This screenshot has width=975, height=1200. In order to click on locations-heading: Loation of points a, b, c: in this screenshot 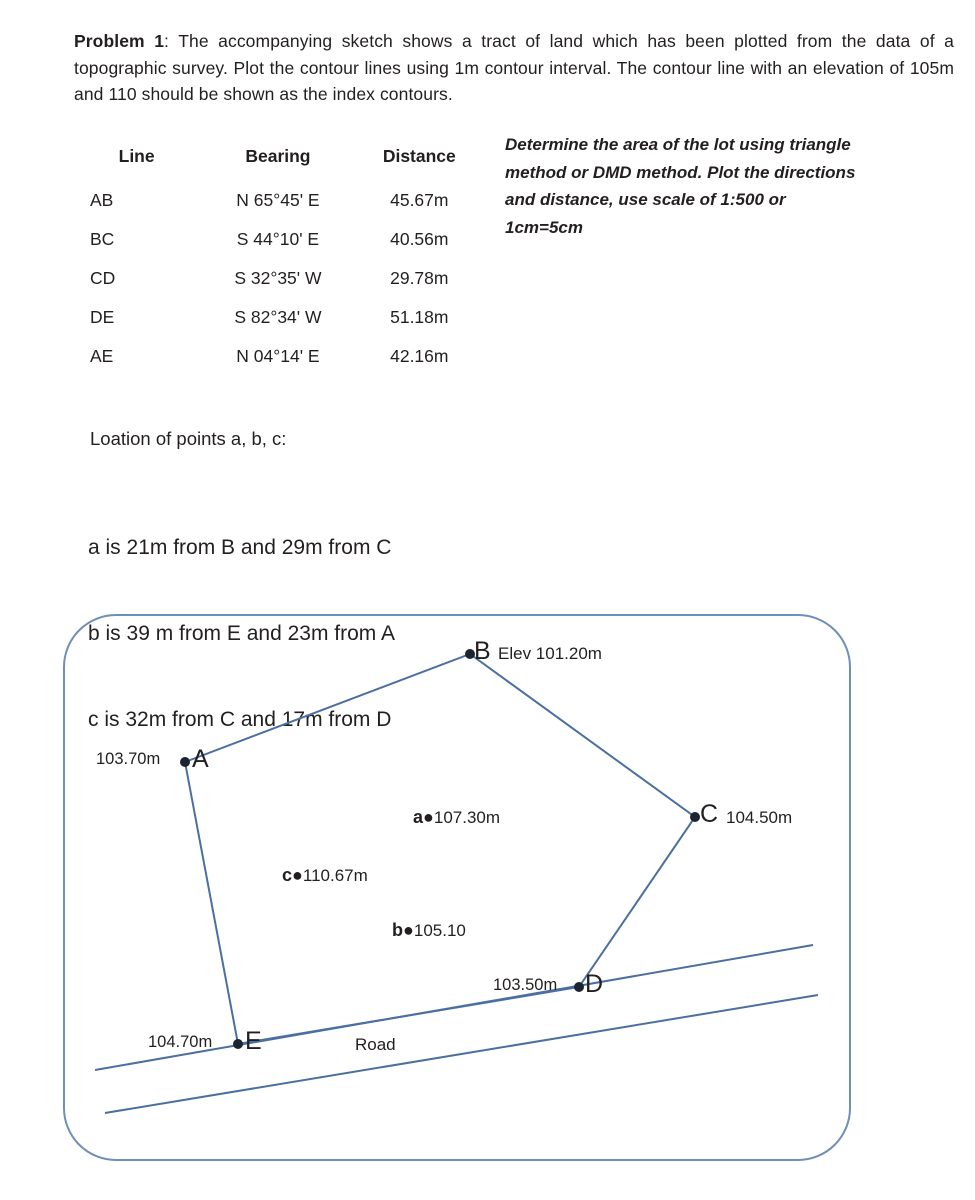, I will do `click(188, 438)`.